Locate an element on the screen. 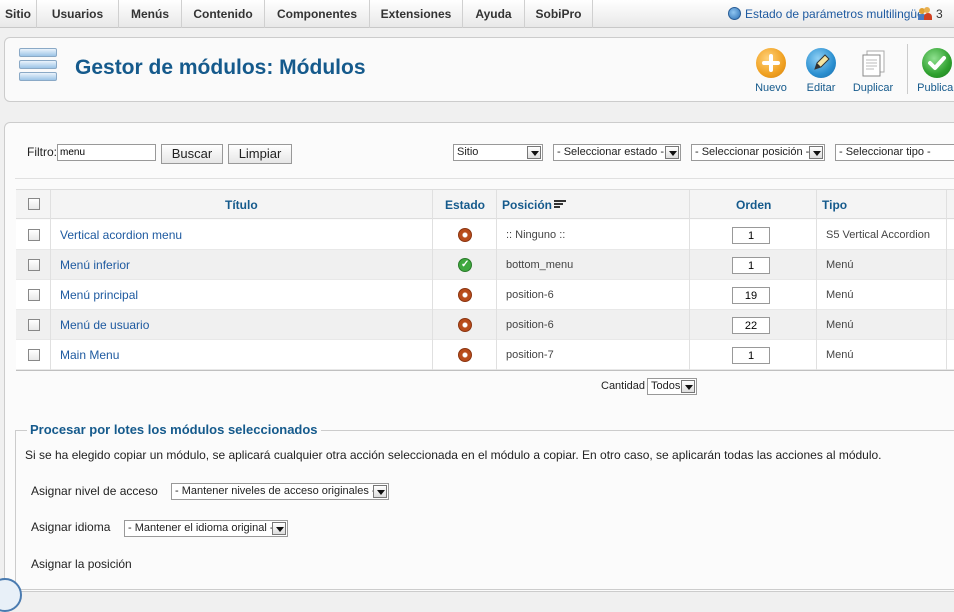 The image size is (954, 612). column-type: Tipo is located at coordinates (834, 205).